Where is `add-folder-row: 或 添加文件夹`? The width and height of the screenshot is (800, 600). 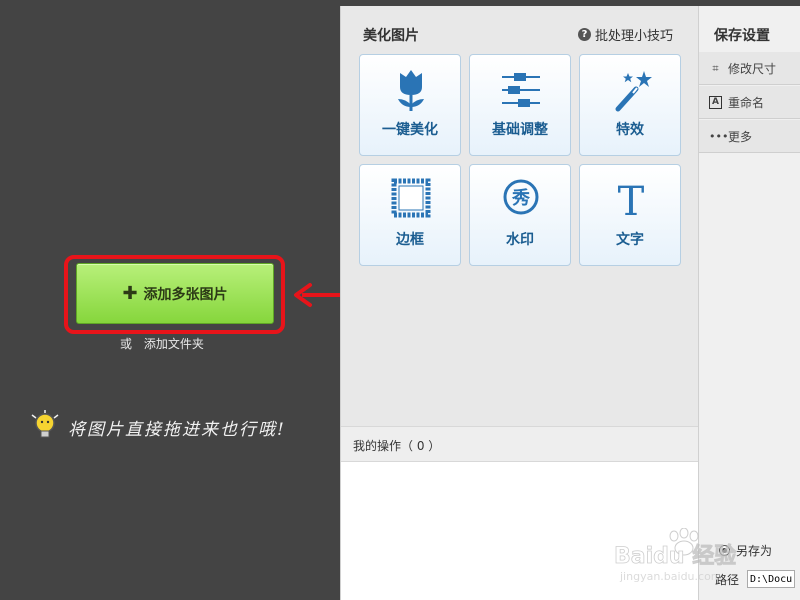
add-folder-row: 或 添加文件夹 is located at coordinates (162, 343).